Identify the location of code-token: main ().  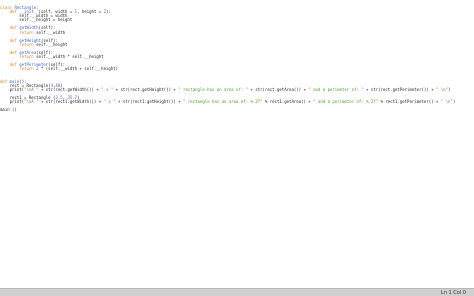
(8, 110).